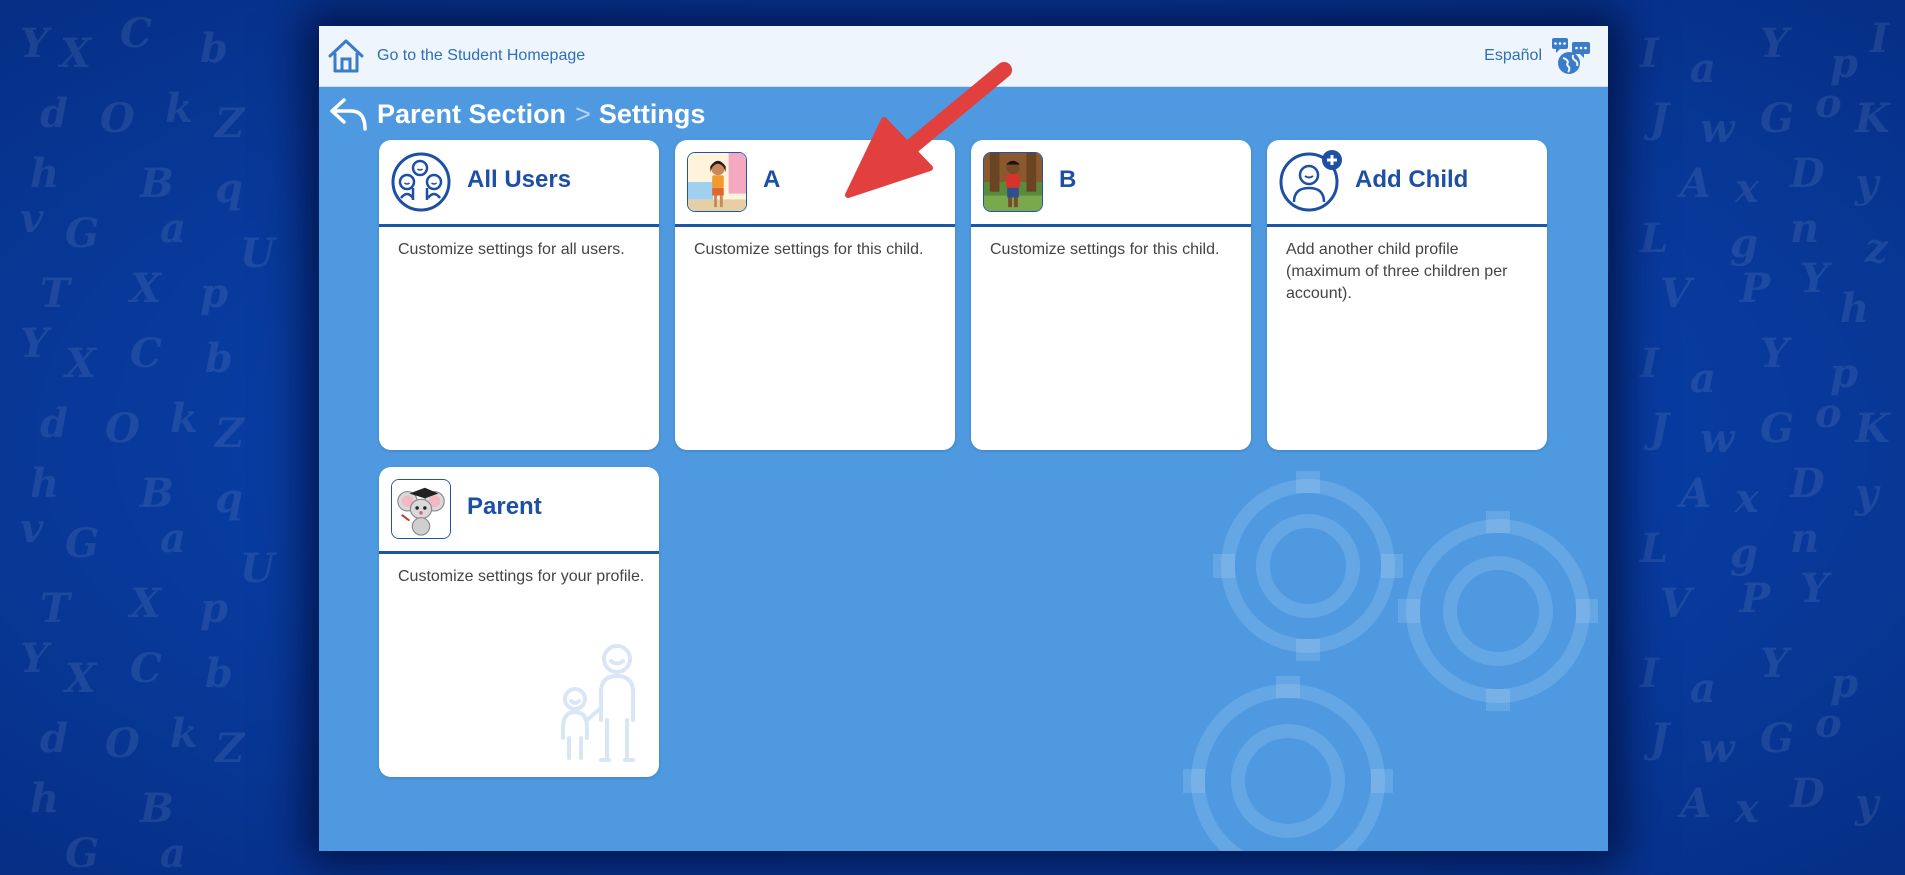 This screenshot has height=875, width=1905. Describe the element at coordinates (519, 179) in the screenshot. I see `card-title: All Users` at that location.